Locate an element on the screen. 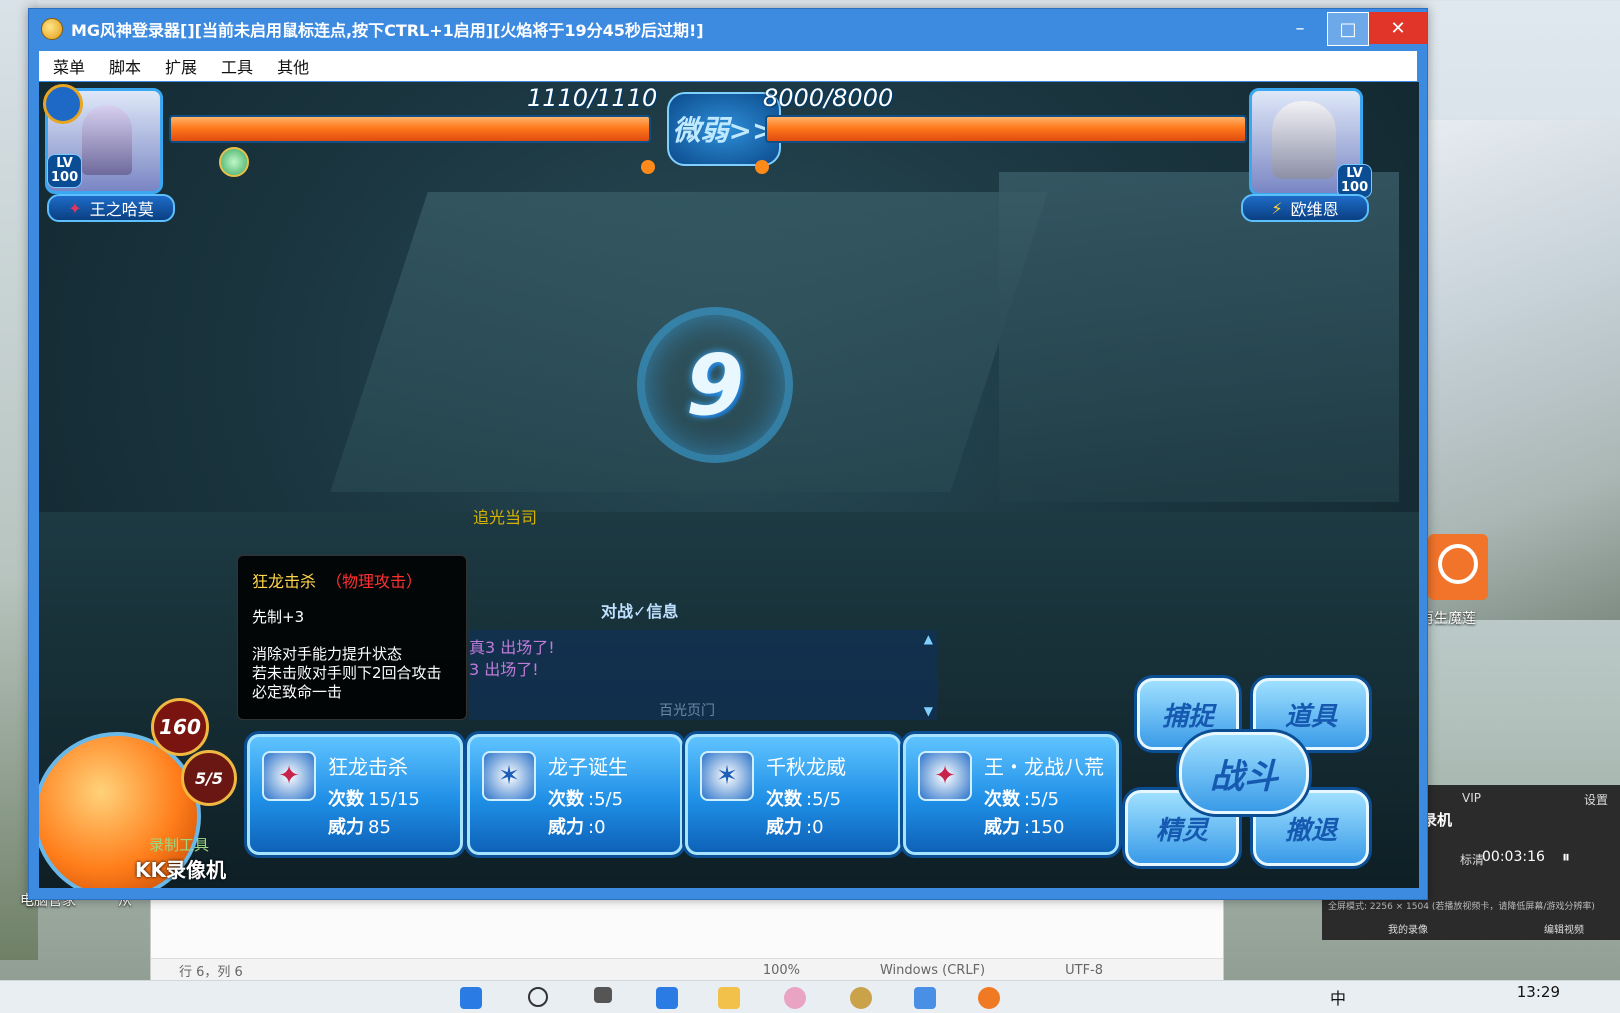  skill-power: 85 is located at coordinates (379, 827).